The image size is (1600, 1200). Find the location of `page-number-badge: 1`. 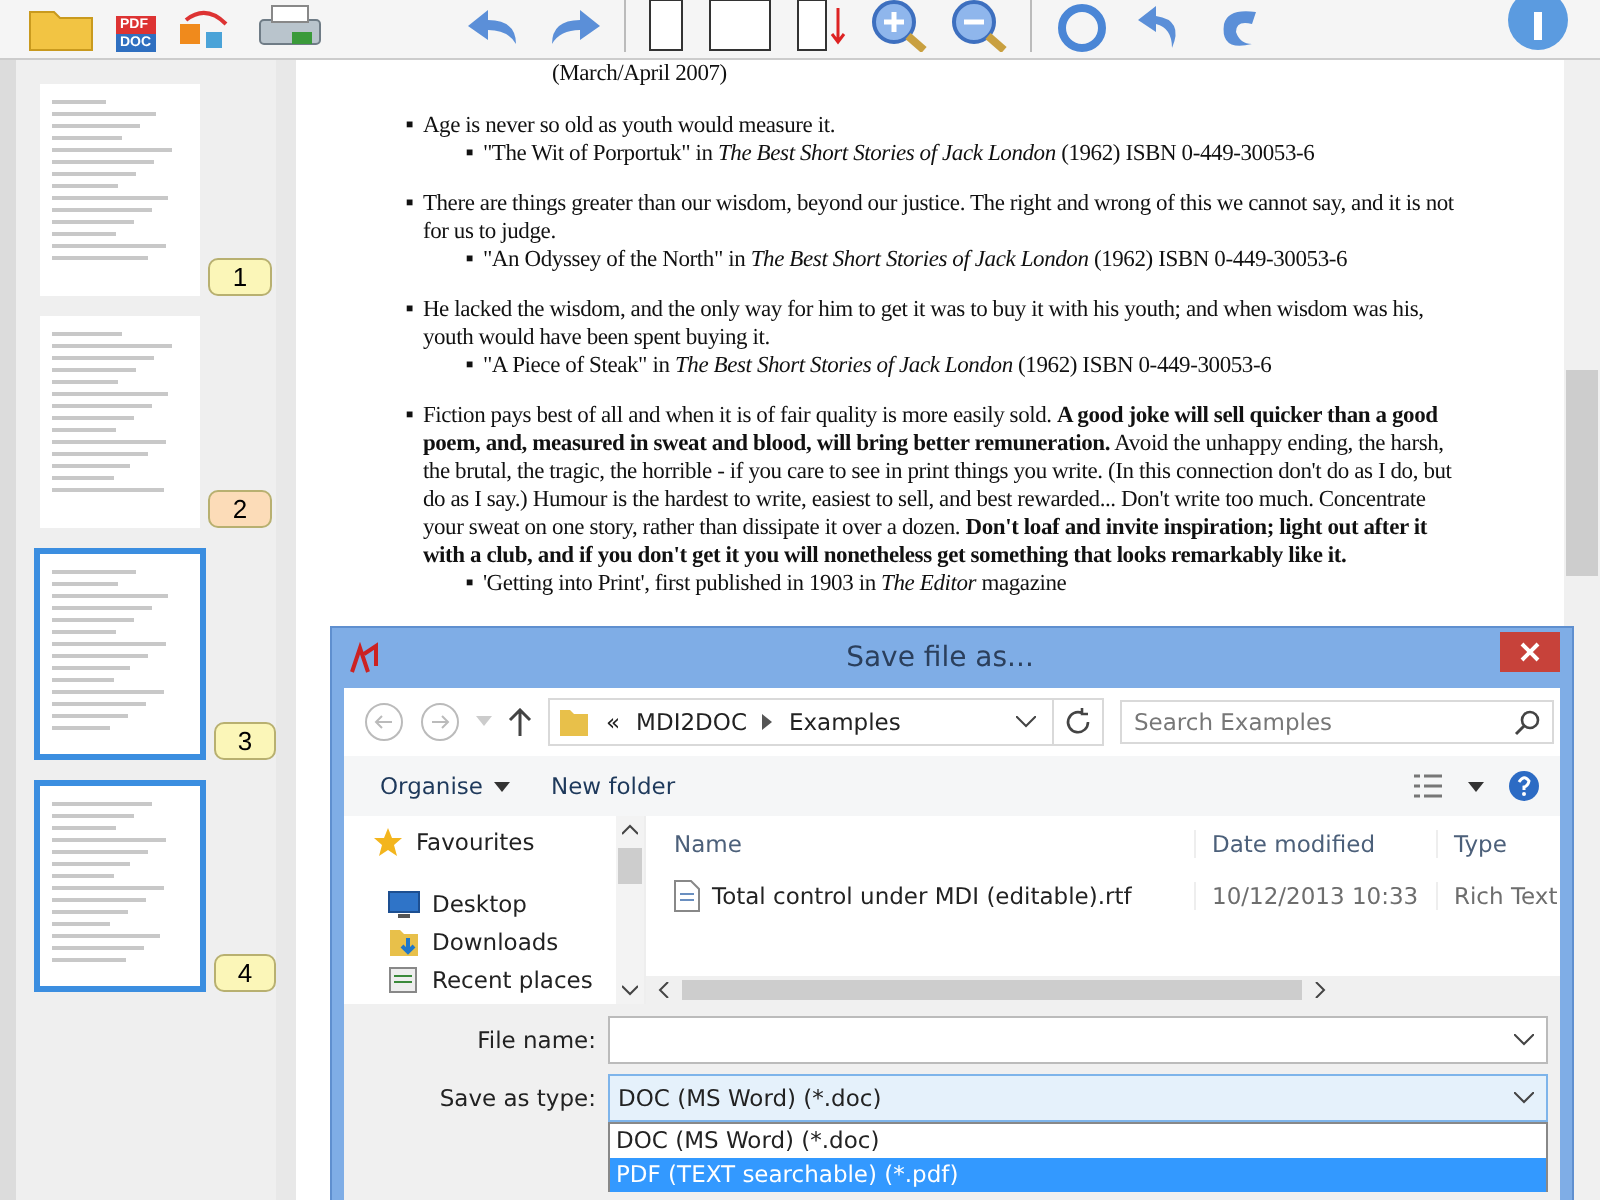

page-number-badge: 1 is located at coordinates (240, 277).